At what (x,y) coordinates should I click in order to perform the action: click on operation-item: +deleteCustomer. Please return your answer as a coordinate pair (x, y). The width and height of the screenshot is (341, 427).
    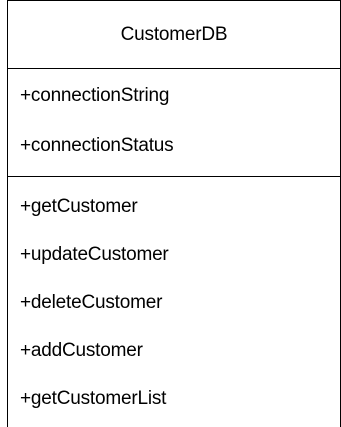
    Looking at the image, I should click on (91, 302).